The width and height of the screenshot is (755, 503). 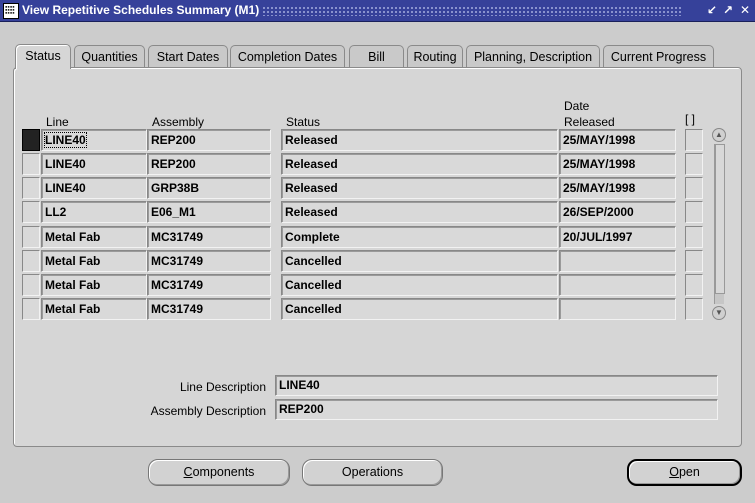 I want to click on operations-button: Operations, so click(x=372, y=472).